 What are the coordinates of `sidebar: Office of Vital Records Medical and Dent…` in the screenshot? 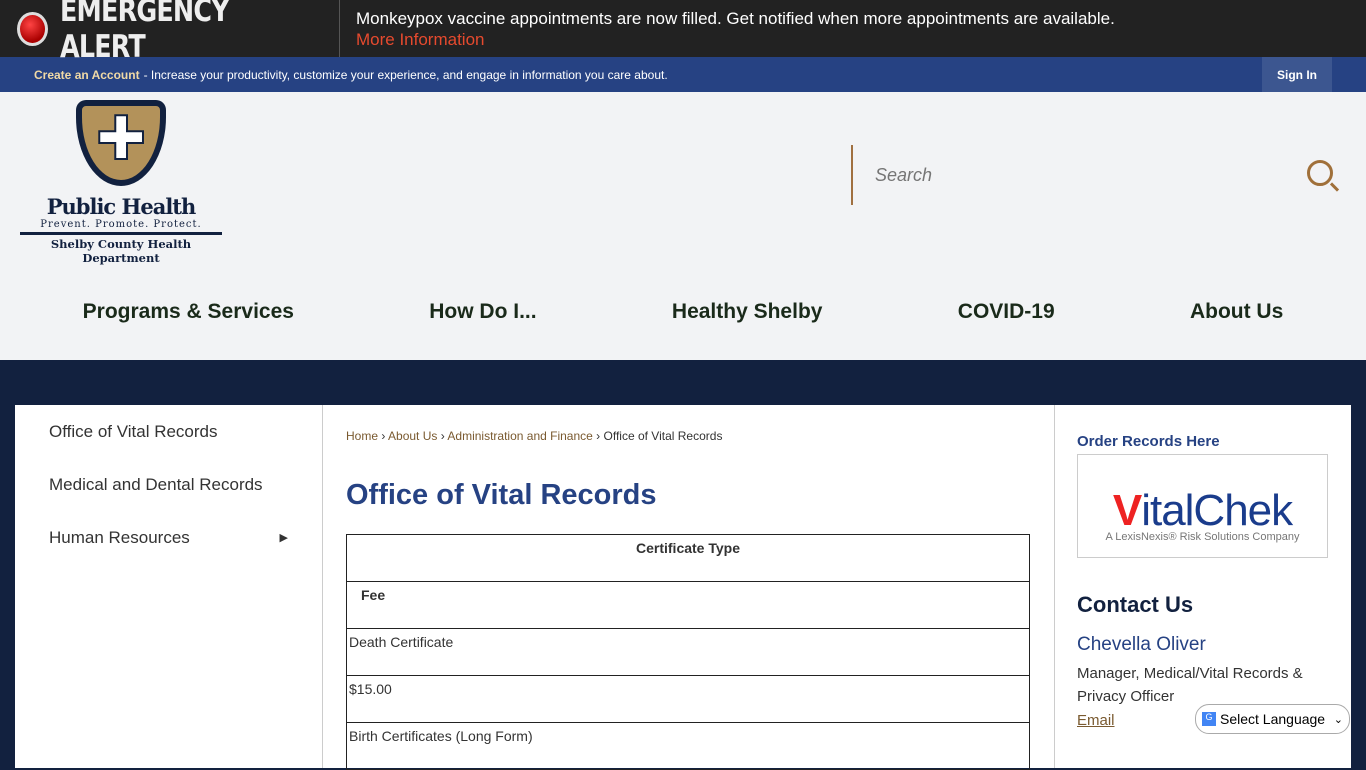 It's located at (169, 586).